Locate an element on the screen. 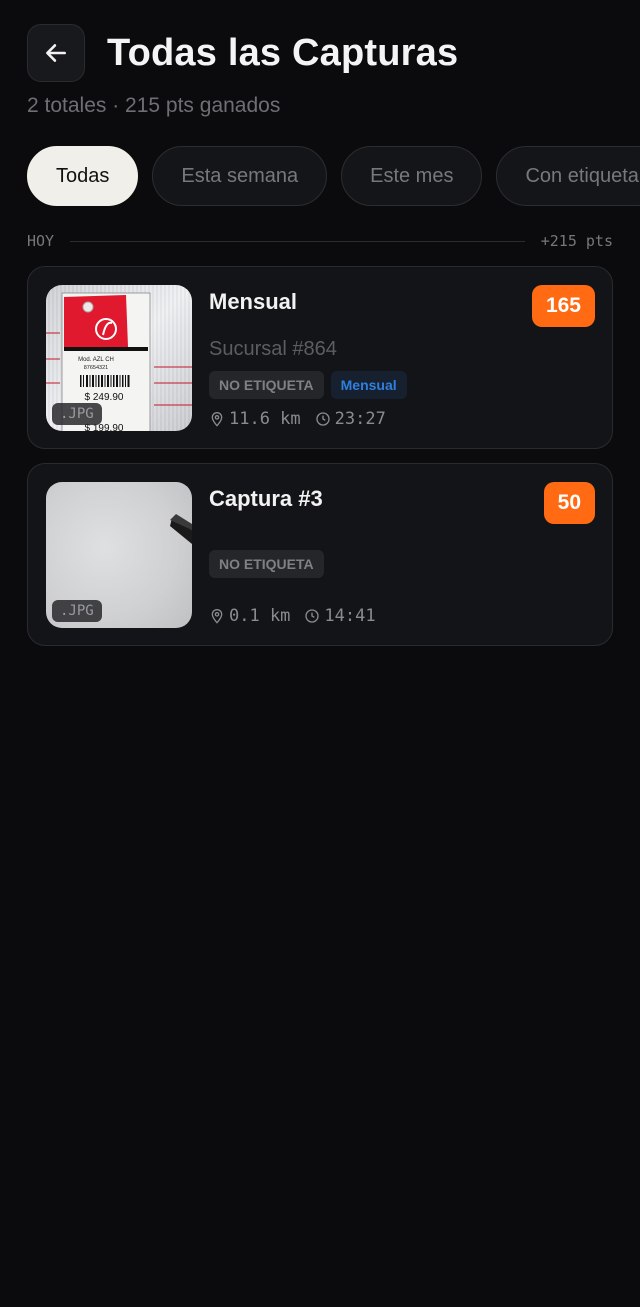 The width and height of the screenshot is (640, 1307). svg-text: Mod. AZL CH is located at coordinates (96, 360).